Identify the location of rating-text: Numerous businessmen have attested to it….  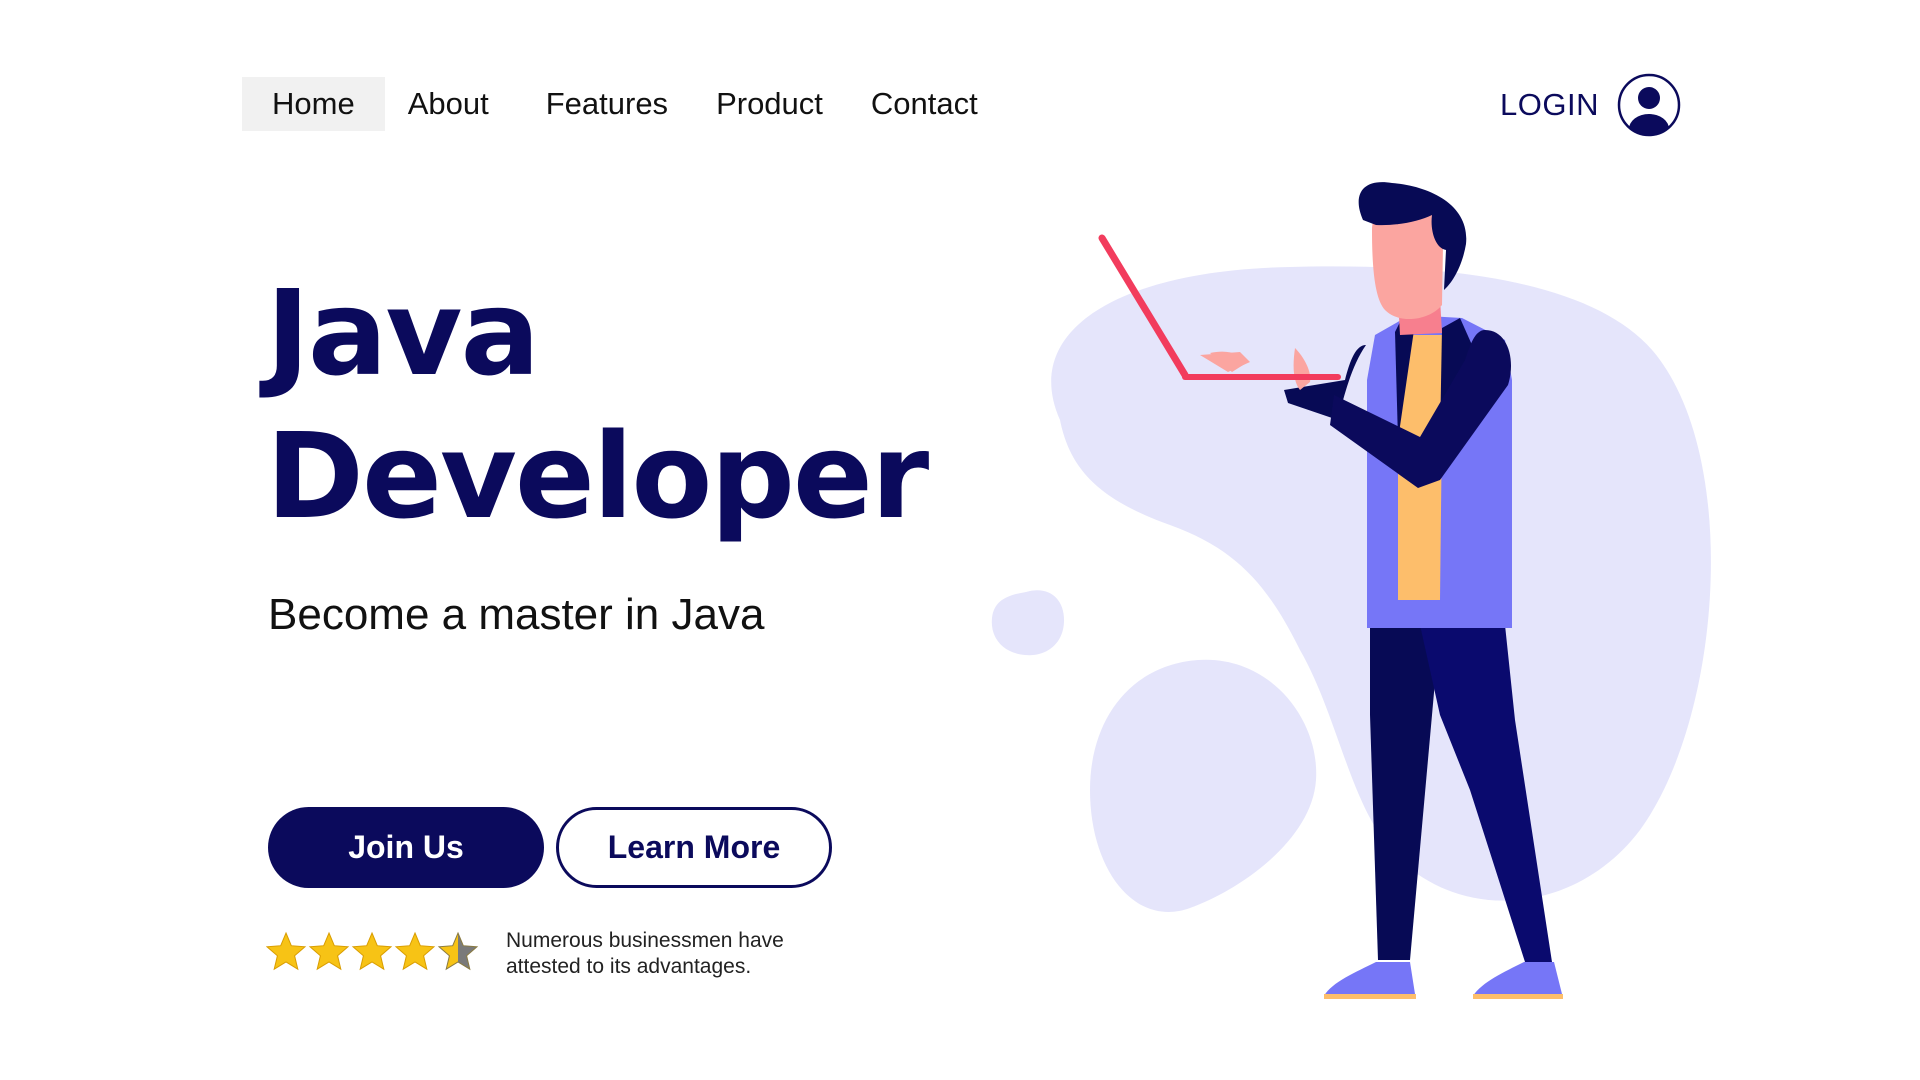
(645, 953).